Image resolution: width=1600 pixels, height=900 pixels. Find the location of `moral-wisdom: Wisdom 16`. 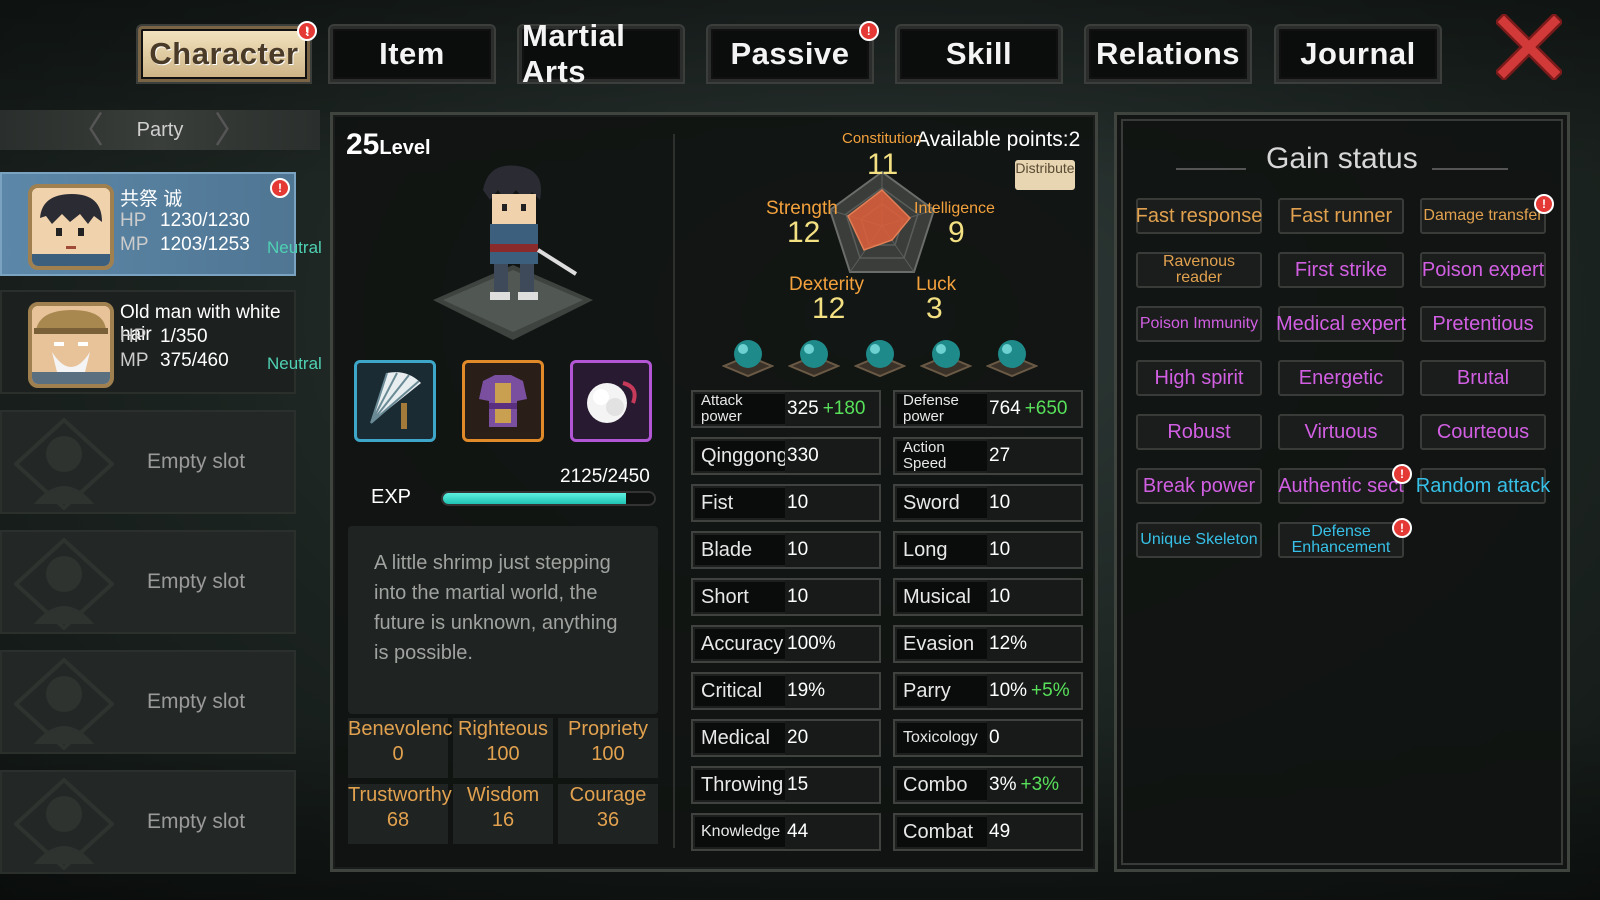

moral-wisdom: Wisdom 16 is located at coordinates (503, 814).